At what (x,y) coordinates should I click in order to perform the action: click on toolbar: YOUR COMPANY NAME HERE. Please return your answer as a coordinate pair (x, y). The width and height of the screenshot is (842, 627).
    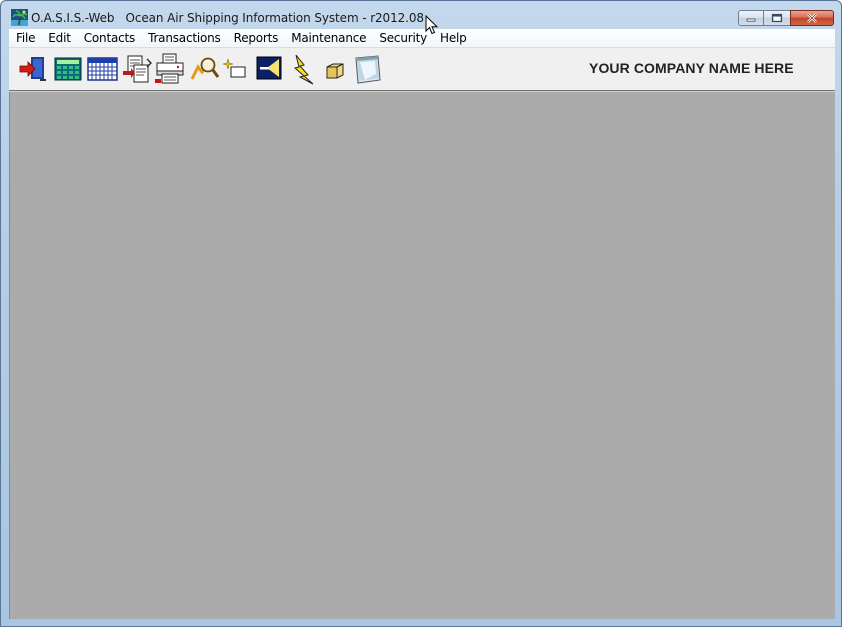
    Looking at the image, I should click on (422, 69).